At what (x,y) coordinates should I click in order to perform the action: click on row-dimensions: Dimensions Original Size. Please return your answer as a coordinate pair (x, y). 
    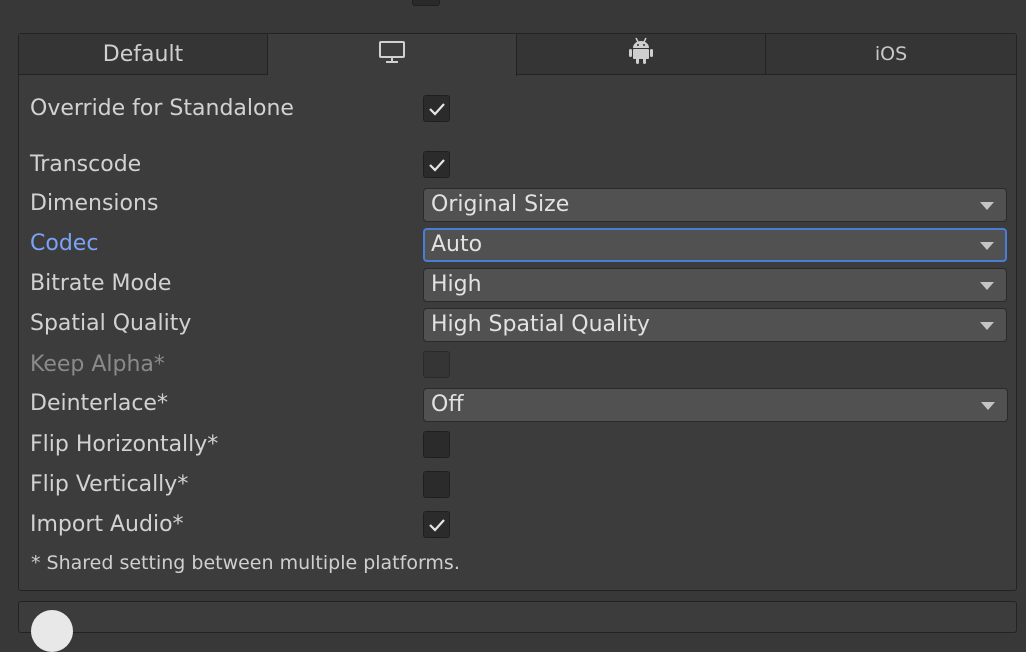
    Looking at the image, I should click on (520, 204).